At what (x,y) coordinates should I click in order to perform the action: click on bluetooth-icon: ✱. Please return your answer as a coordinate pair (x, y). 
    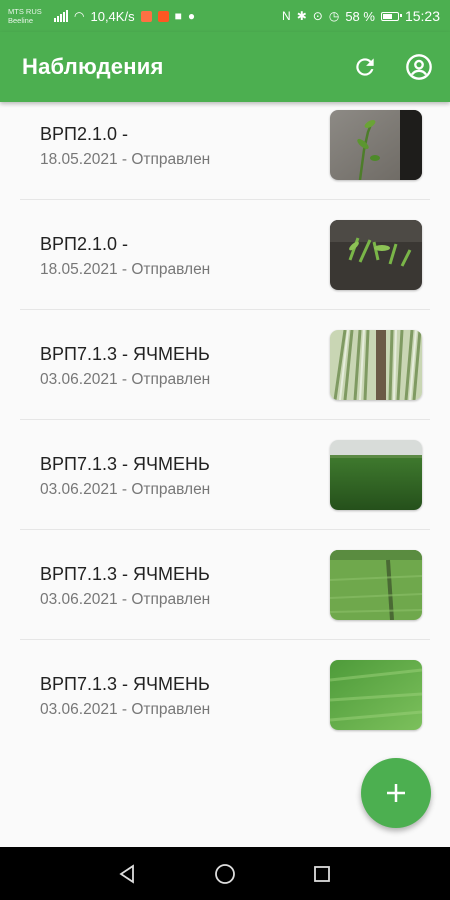
    Looking at the image, I should click on (301, 16).